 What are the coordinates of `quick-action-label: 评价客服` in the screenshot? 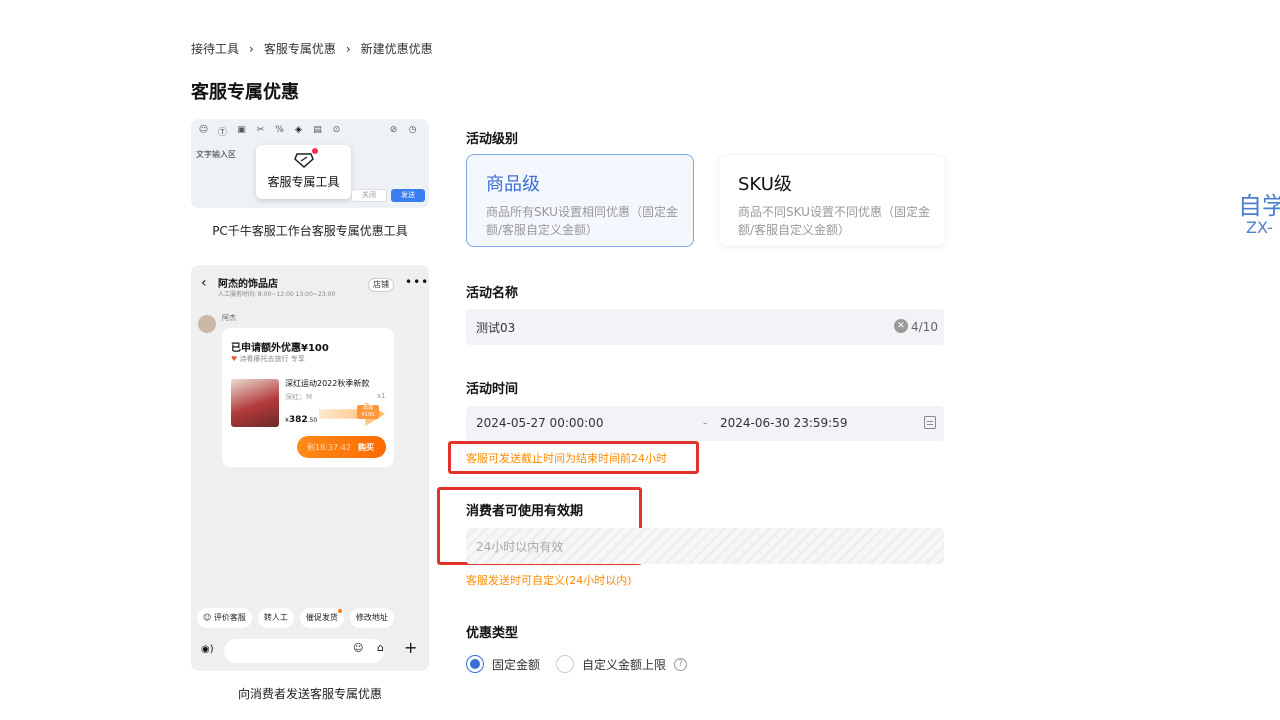 It's located at (229, 617).